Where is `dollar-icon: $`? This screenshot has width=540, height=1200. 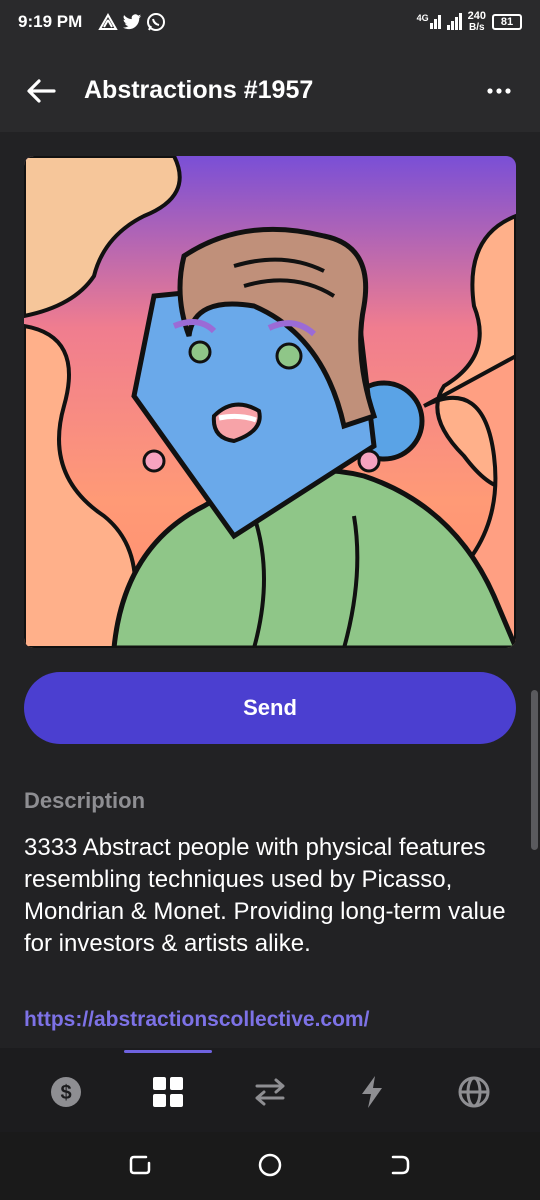
dollar-icon: $ is located at coordinates (66, 1092).